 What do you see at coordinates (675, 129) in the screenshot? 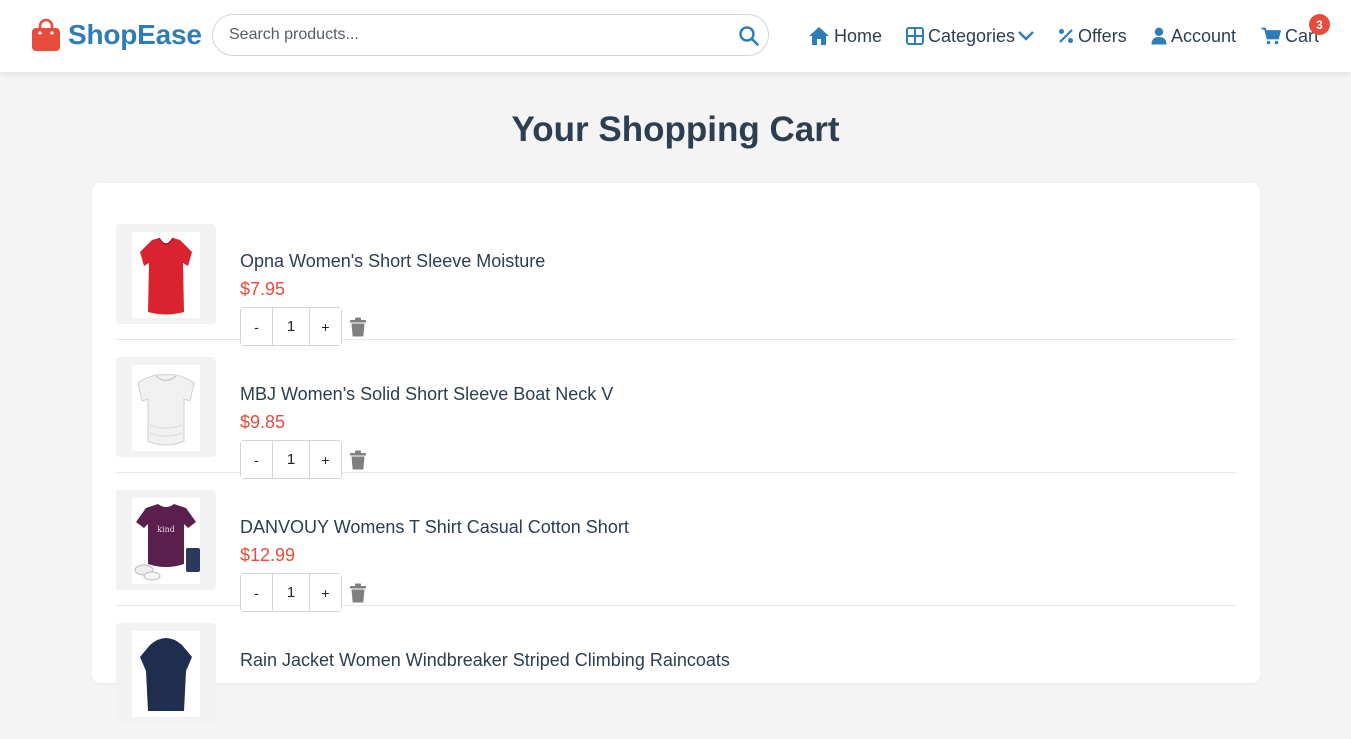
I see `page-title: Your Shopping Cart` at bounding box center [675, 129].